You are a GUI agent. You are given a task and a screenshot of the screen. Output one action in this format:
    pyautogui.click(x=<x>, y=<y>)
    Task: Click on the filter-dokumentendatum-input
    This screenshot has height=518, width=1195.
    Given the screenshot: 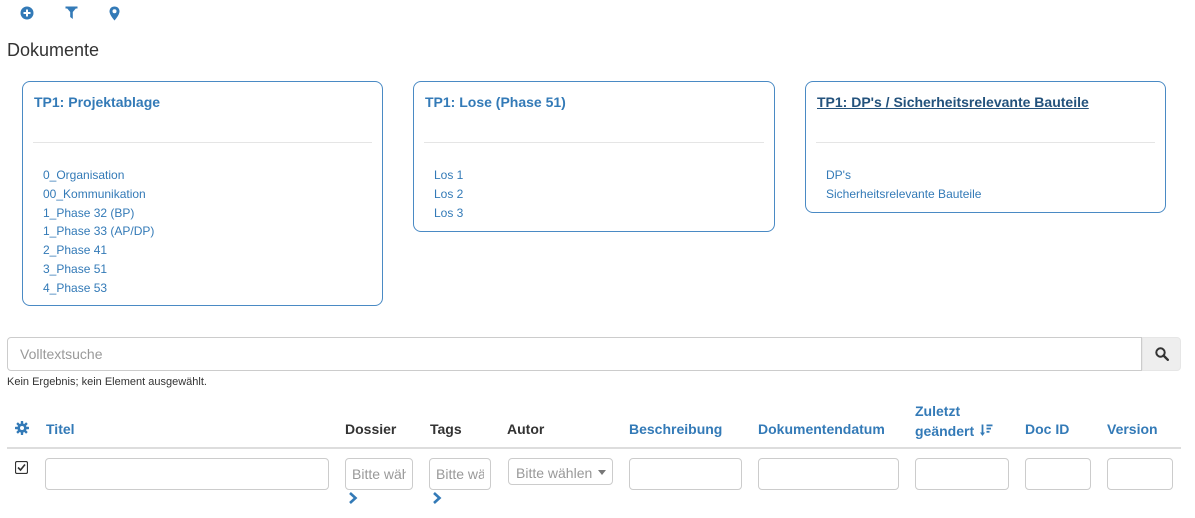 What is the action you would take?
    pyautogui.click(x=828, y=474)
    